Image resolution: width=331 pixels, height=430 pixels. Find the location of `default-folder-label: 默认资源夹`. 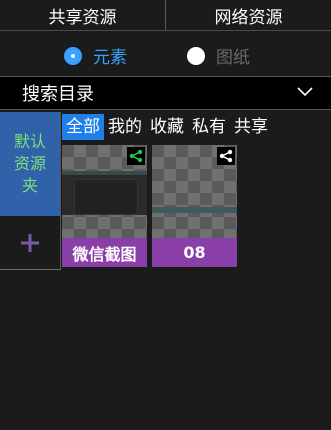

default-folder-label: 默认资源夹 is located at coordinates (29, 163).